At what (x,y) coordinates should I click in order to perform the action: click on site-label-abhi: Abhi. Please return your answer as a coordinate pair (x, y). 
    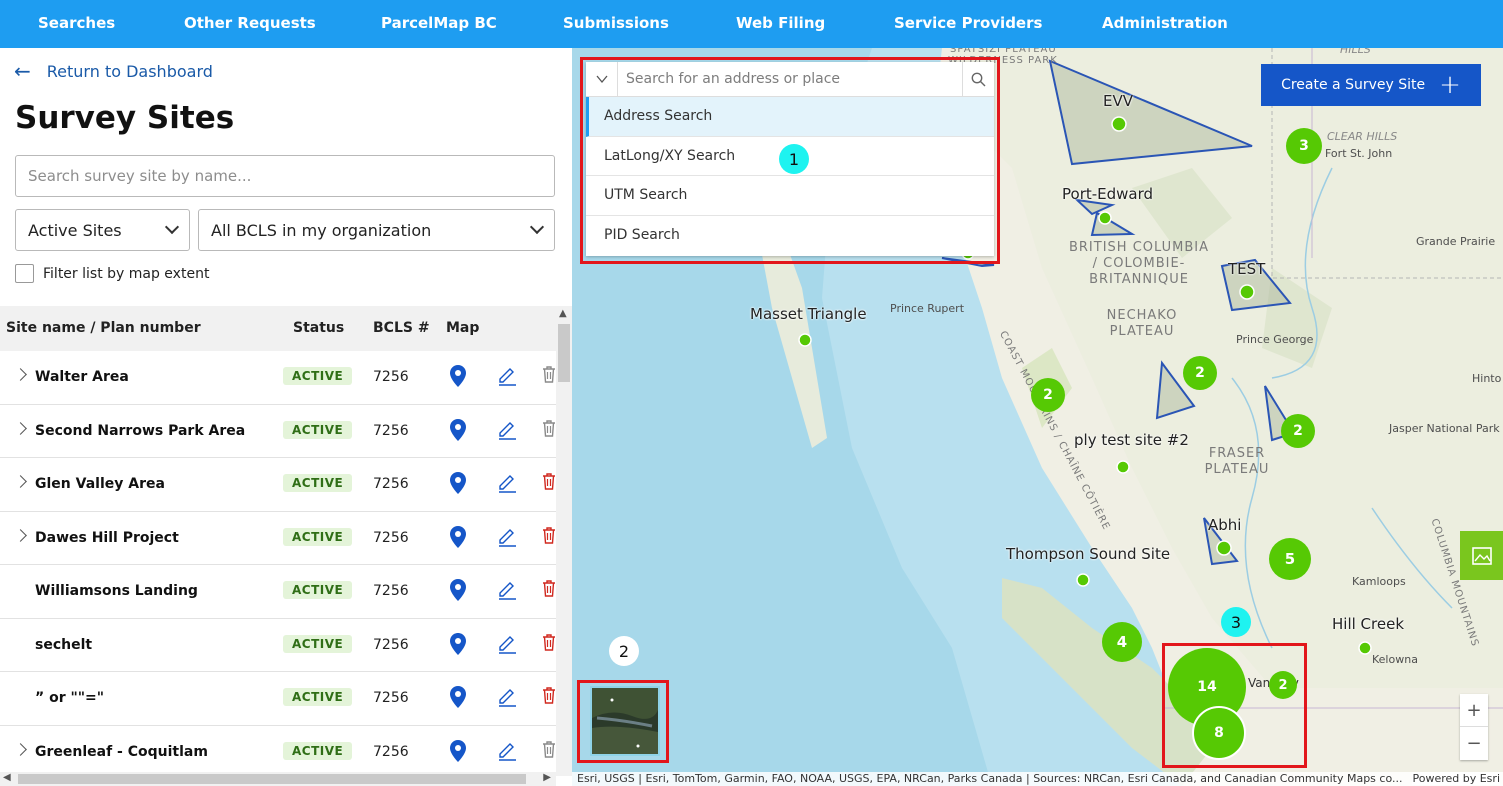
    Looking at the image, I should click on (1224, 525).